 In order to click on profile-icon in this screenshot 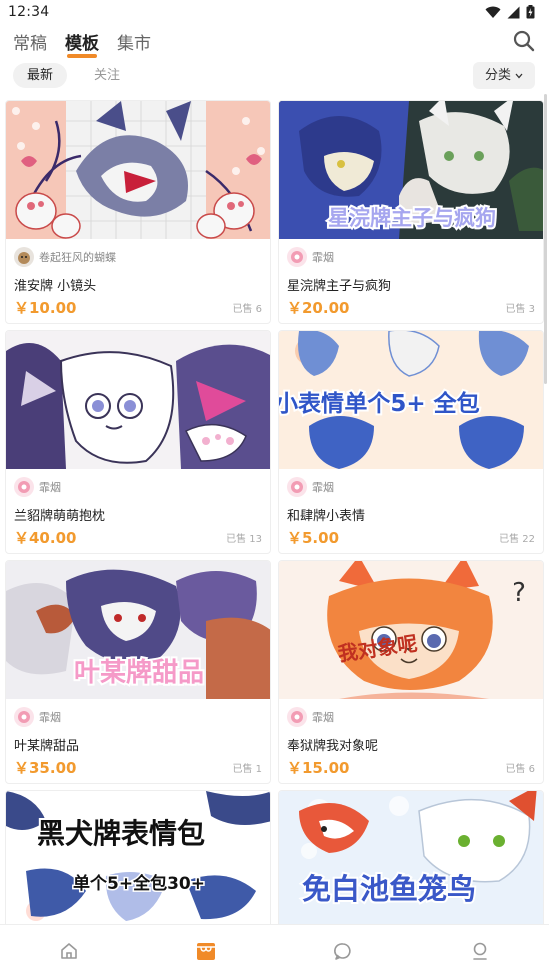, I will do `click(480, 951)`.